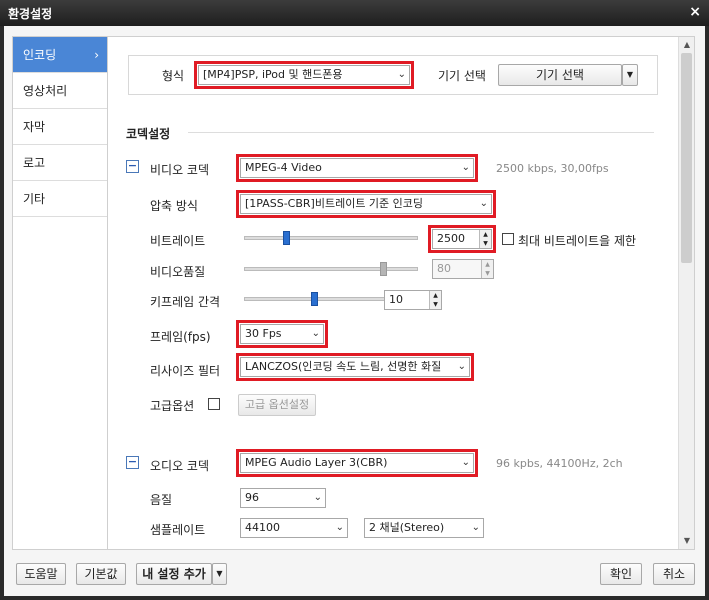  What do you see at coordinates (172, 406) in the screenshot?
I see `advanced-label: 고급옵션` at bounding box center [172, 406].